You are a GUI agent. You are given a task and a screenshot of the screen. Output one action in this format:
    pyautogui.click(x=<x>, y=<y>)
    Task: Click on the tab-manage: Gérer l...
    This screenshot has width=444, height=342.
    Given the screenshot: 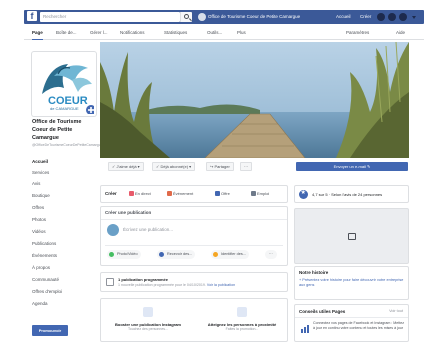 What is the action you would take?
    pyautogui.click(x=99, y=33)
    